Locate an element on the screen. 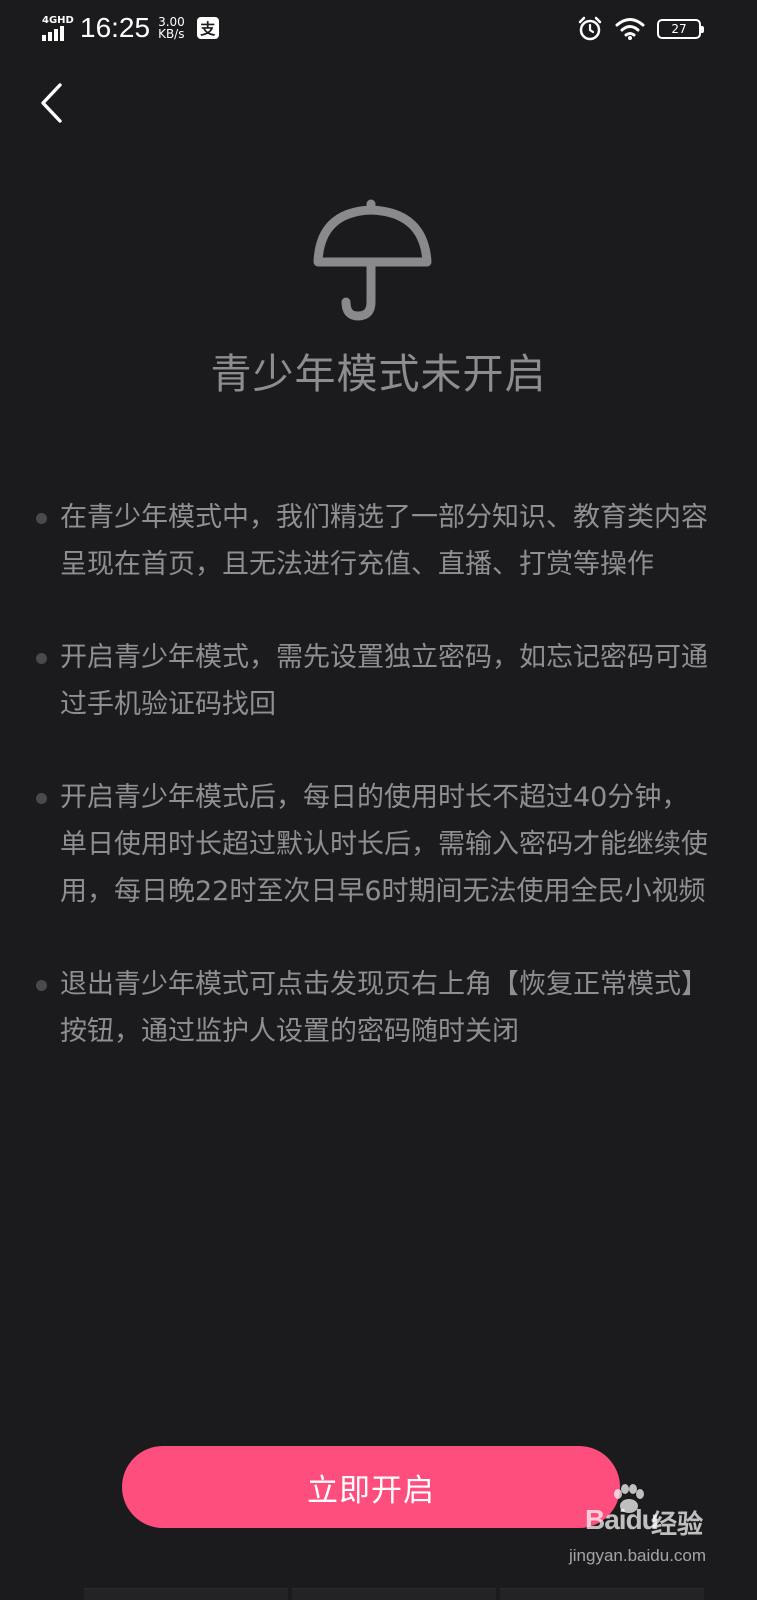 Image resolution: width=757 pixels, height=1600 pixels. status-bar-right: 27 is located at coordinates (640, 29).